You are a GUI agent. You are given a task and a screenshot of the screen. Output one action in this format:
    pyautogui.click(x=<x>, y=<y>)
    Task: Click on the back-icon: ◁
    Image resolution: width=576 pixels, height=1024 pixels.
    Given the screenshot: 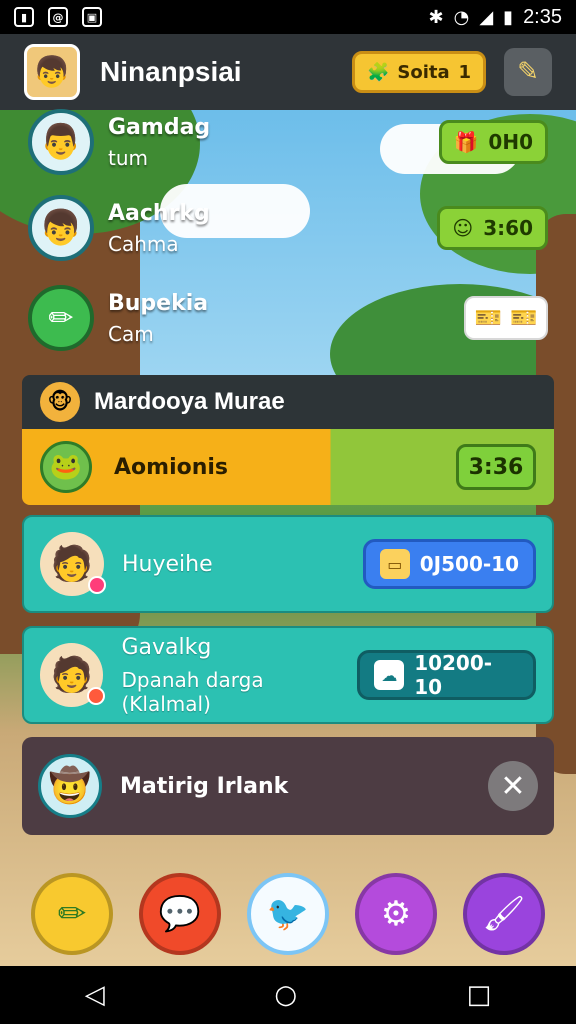 What is the action you would take?
    pyautogui.click(x=95, y=995)
    